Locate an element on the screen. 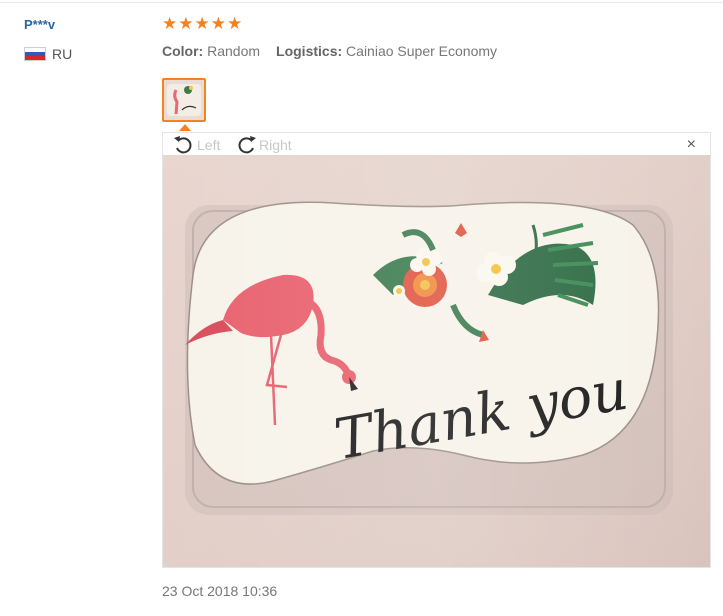 Image resolution: width=723 pixels, height=616 pixels. color-label: Color: is located at coordinates (183, 51).